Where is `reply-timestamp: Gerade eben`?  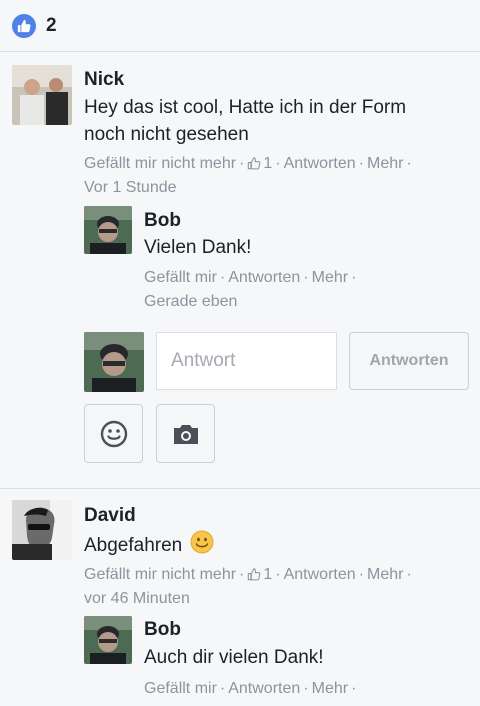 reply-timestamp: Gerade eben is located at coordinates (190, 302).